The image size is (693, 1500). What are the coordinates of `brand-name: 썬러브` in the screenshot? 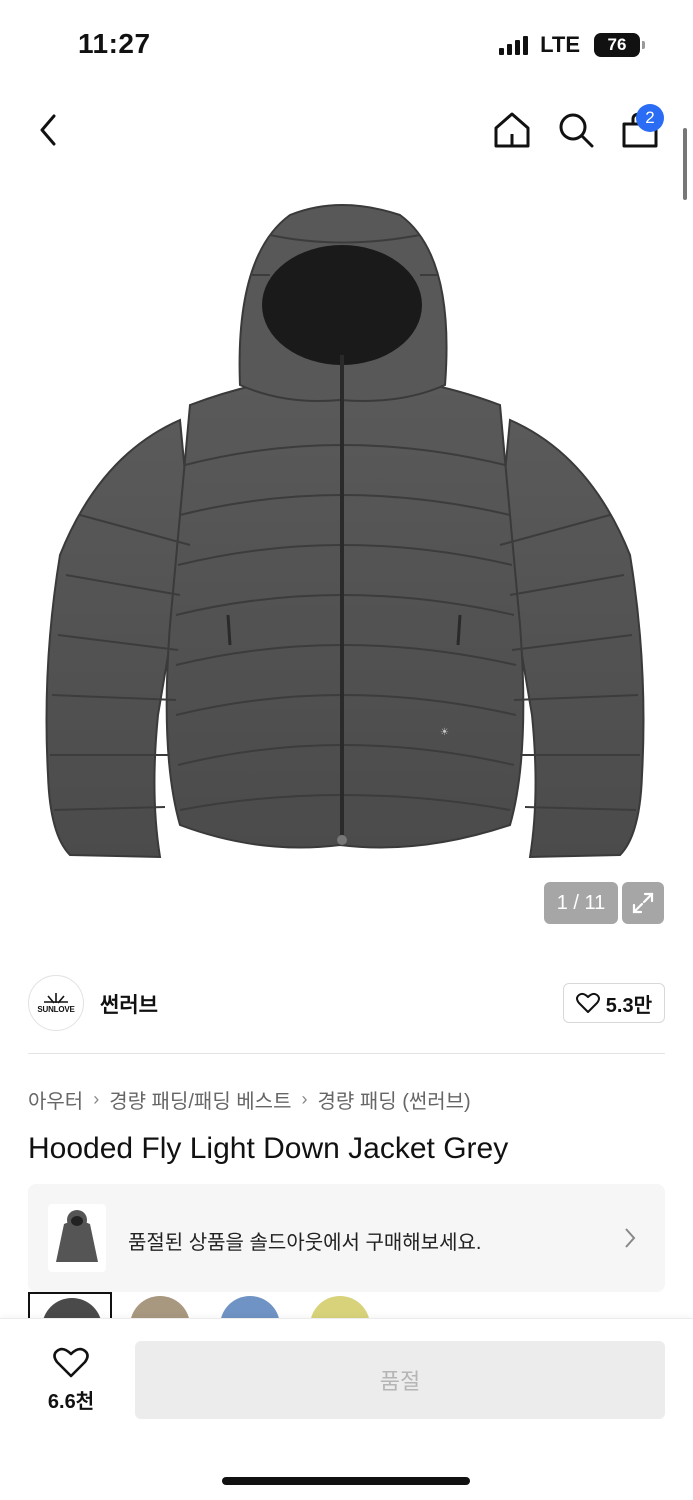 It's located at (129, 1004).